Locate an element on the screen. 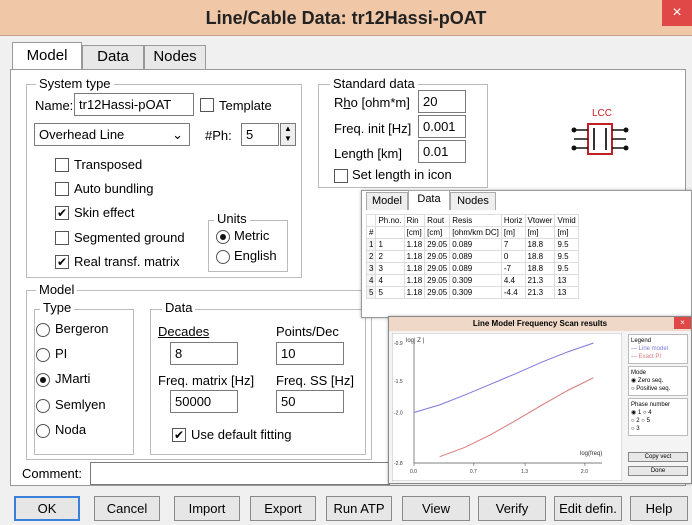  tab-nodes: Nodes is located at coordinates (175, 57).